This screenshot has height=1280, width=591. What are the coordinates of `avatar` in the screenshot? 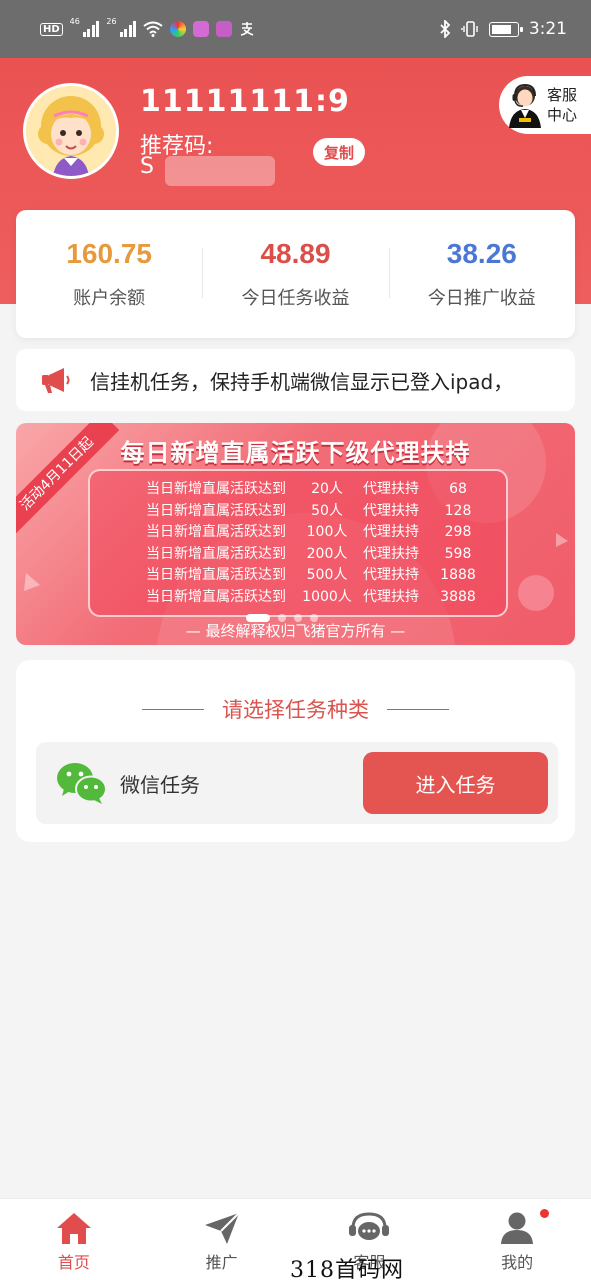 It's located at (71, 131).